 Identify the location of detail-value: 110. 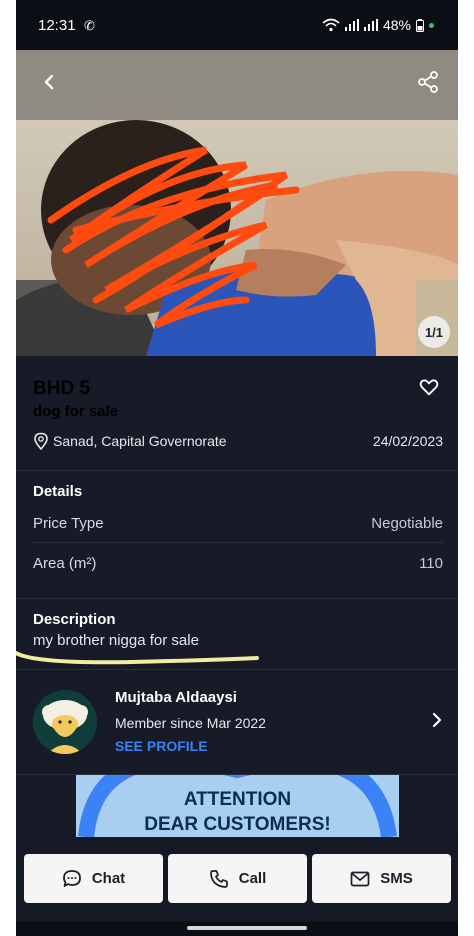
(431, 563).